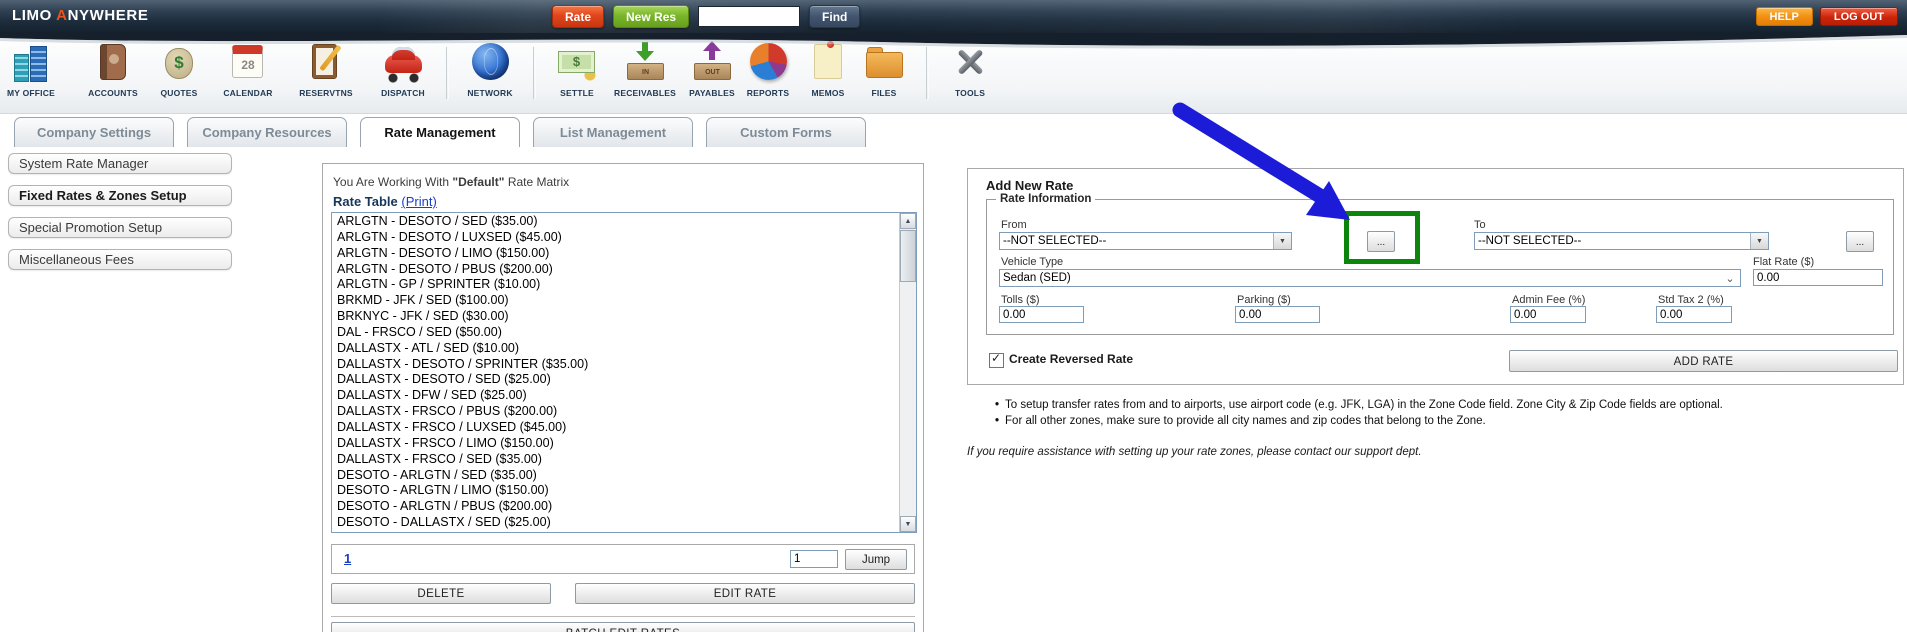  Describe the element at coordinates (120, 163) in the screenshot. I see `sidebar-item-system-rate-manager: System Rate Manager` at that location.